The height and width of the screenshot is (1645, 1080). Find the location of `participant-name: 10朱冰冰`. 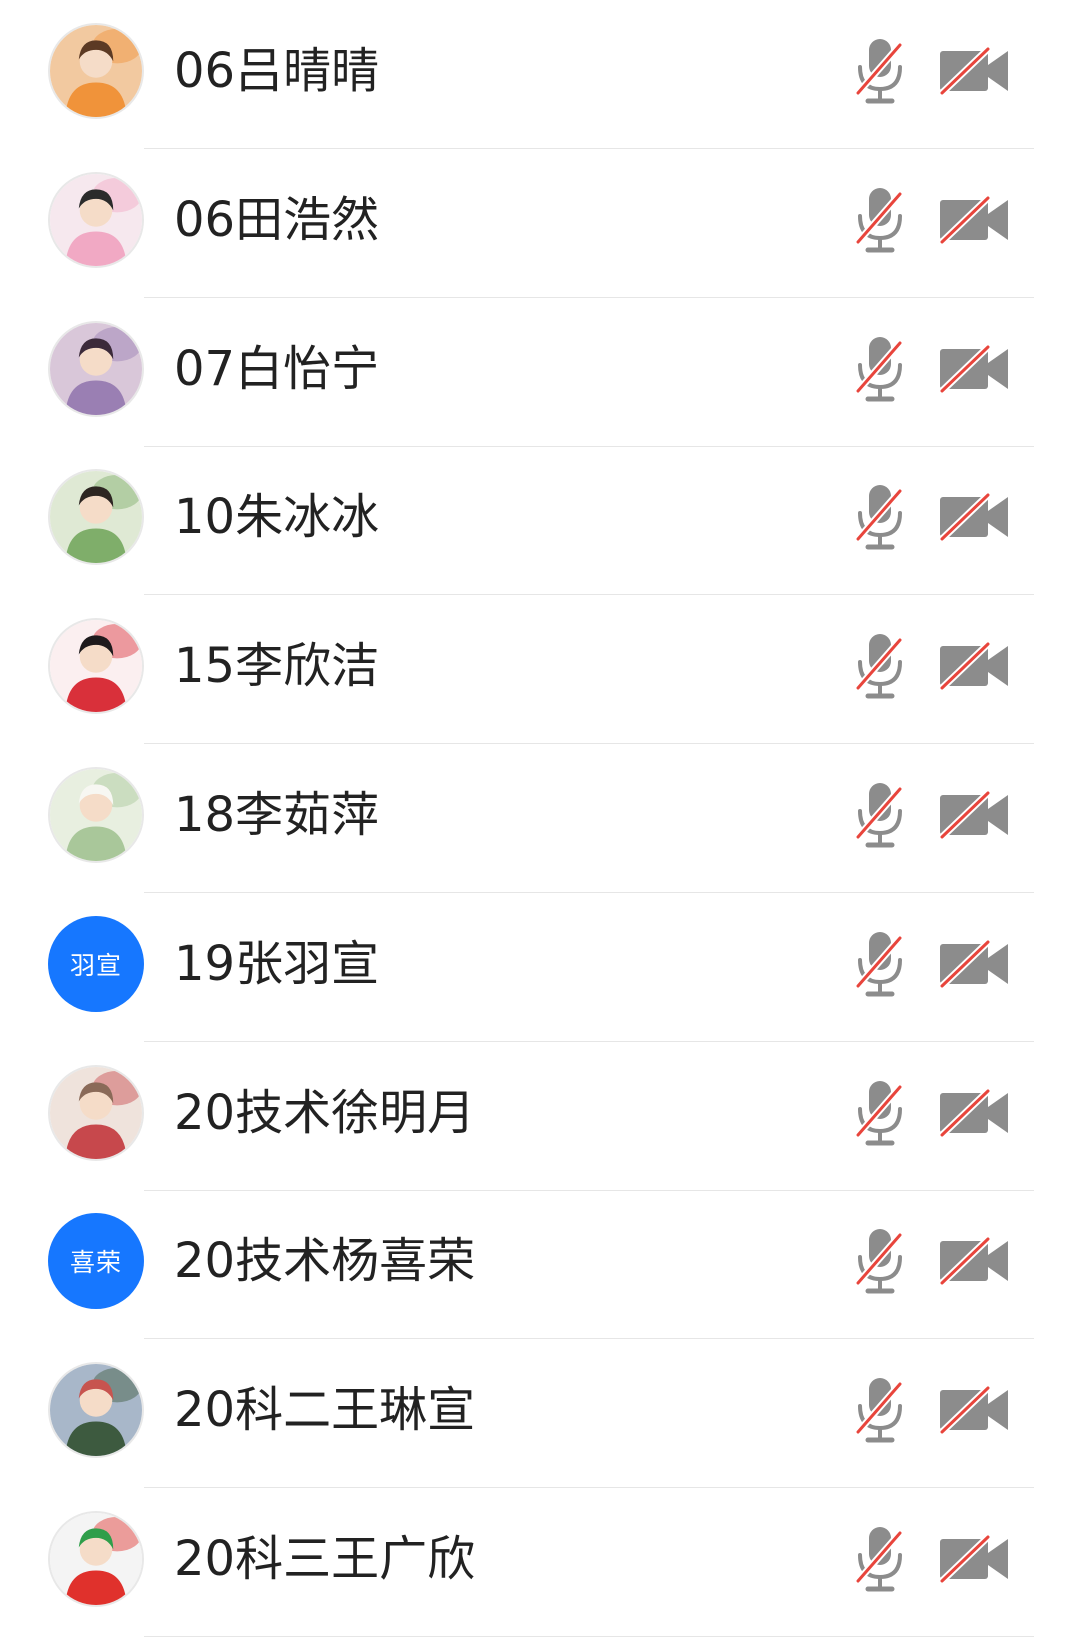

participant-name: 10朱冰冰 is located at coordinates (277, 517).